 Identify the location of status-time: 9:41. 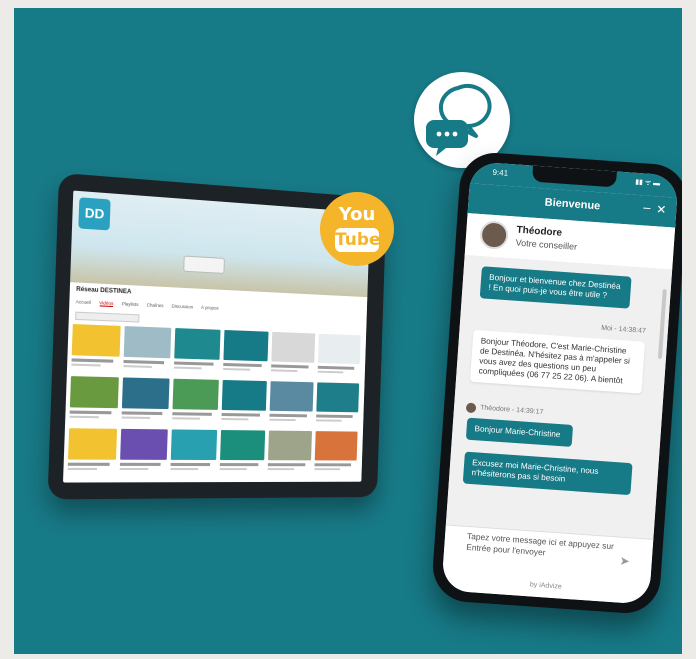
(500, 172).